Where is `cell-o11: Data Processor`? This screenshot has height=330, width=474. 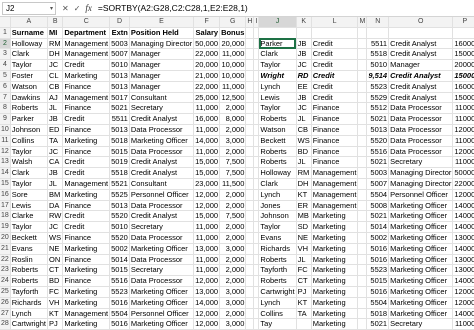 cell-o11: Data Processor is located at coordinates (421, 141).